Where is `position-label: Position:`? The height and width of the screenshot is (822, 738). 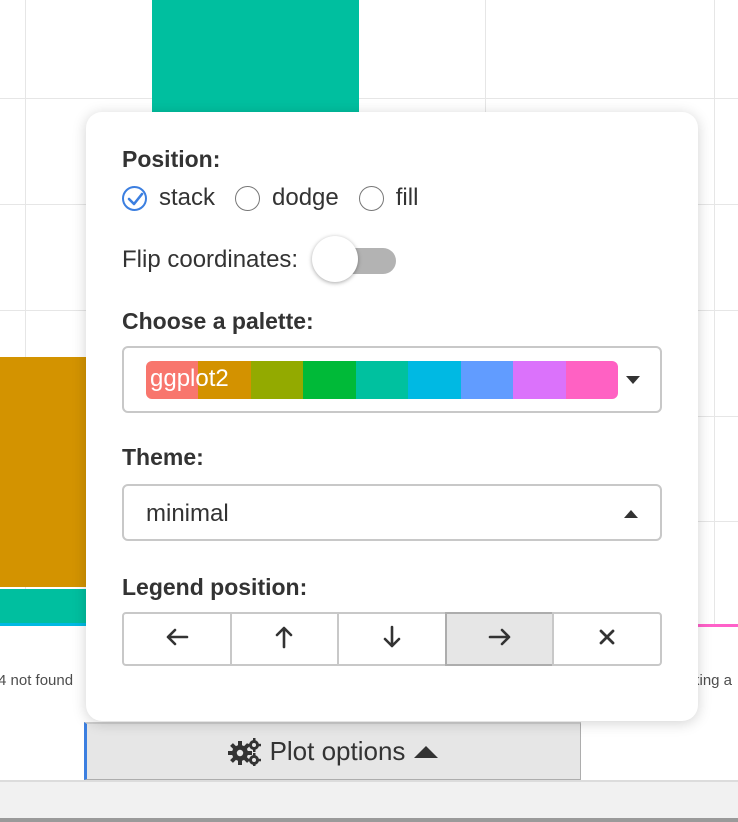
position-label: Position: is located at coordinates (171, 159).